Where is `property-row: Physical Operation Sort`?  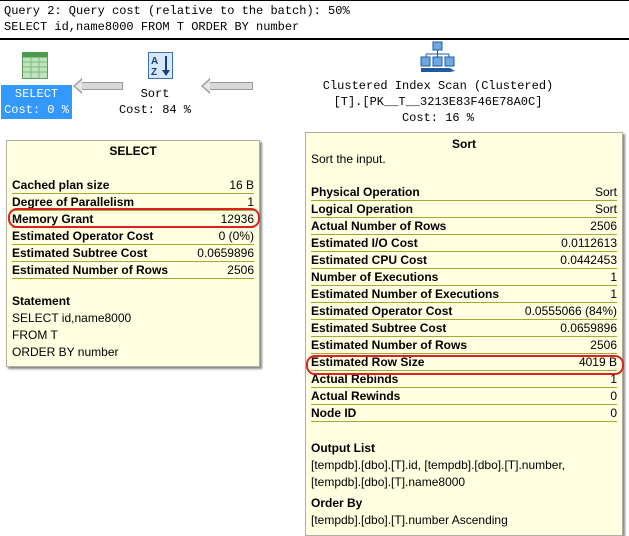 property-row: Physical Operation Sort is located at coordinates (464, 192).